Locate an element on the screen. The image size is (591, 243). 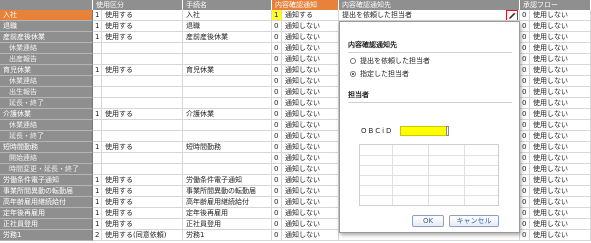
usage-cell: 使用する(同意依頼) is located at coordinates (142, 235).